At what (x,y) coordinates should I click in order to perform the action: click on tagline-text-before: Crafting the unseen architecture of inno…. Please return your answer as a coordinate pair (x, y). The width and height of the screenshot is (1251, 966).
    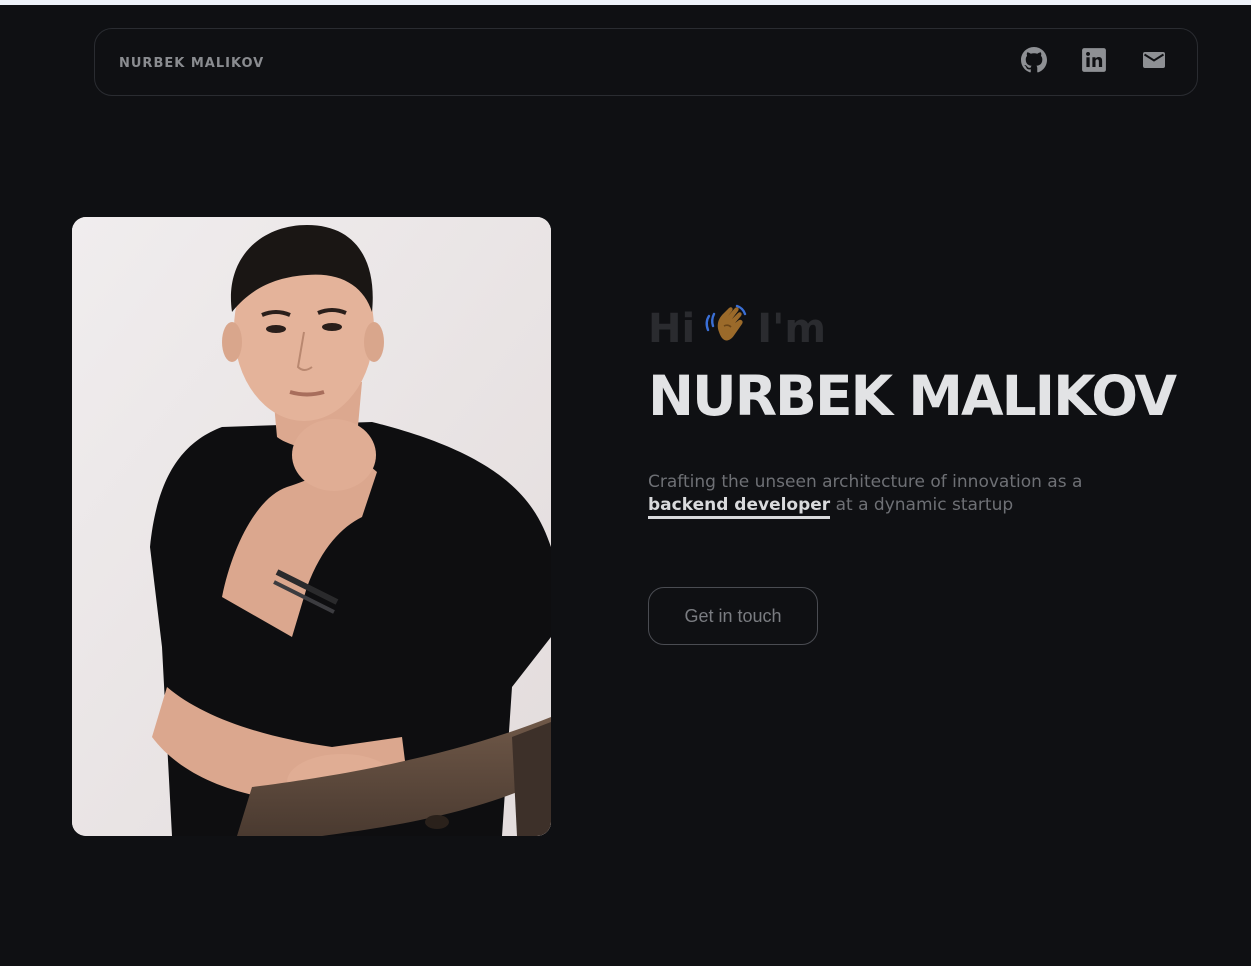
    Looking at the image, I should click on (865, 482).